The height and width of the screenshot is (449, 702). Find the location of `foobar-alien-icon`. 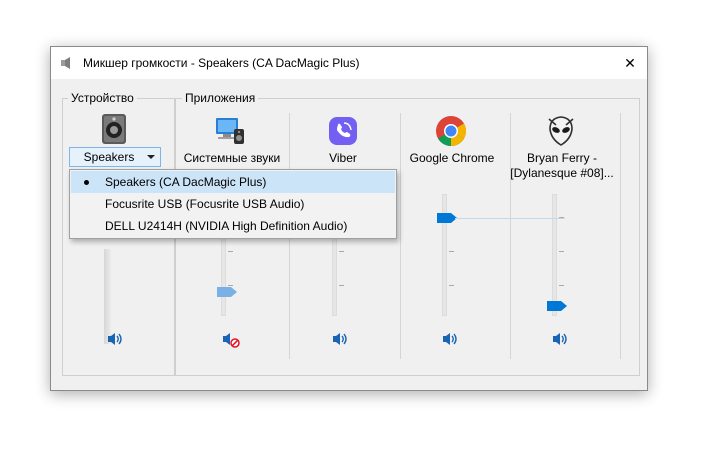

foobar-alien-icon is located at coordinates (561, 131).